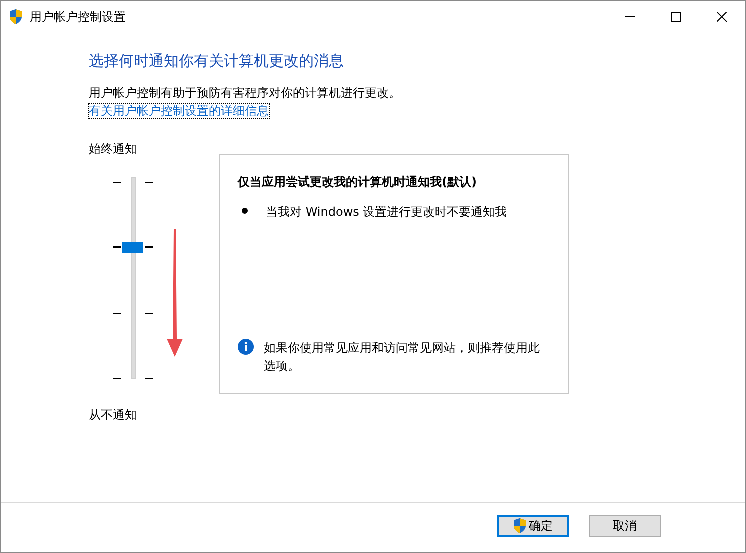  Describe the element at coordinates (533, 526) in the screenshot. I see `ok-button: 确定` at that location.